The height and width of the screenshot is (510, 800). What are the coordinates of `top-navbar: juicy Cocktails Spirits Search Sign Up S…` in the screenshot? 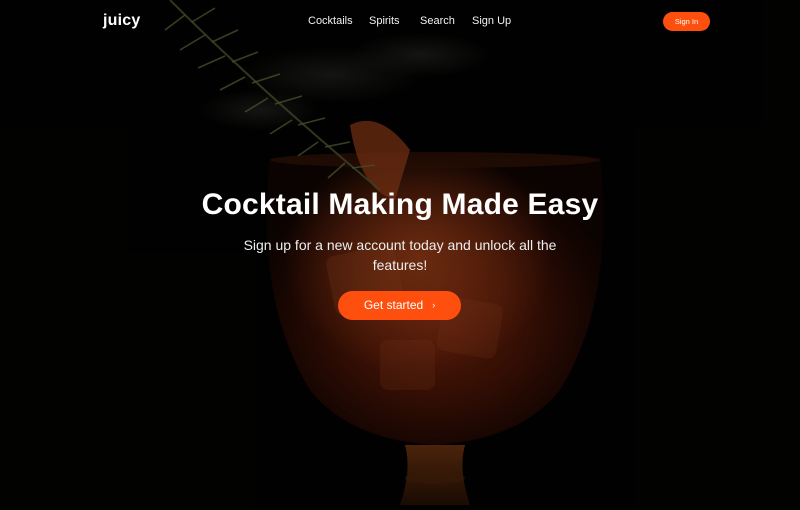 It's located at (400, 22).